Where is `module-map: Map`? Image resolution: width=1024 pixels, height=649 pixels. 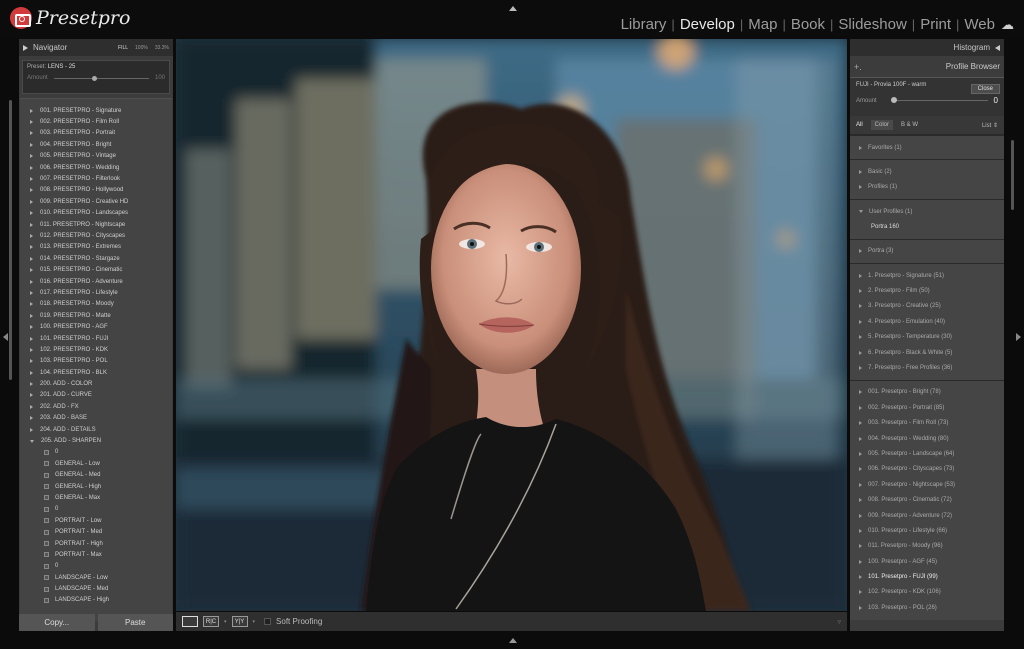 module-map: Map is located at coordinates (762, 24).